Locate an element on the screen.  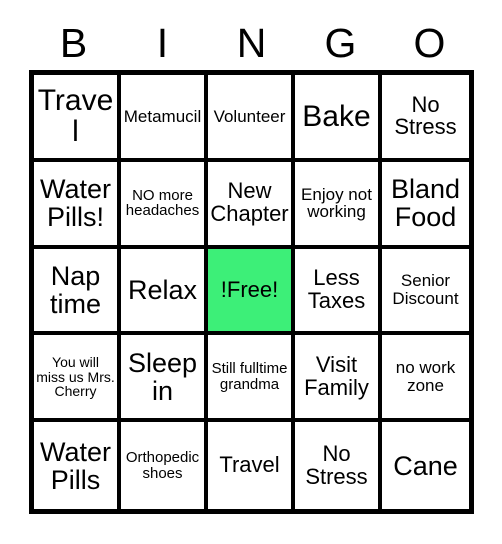
bingo-cell-label: Enjoy not working is located at coordinates (336, 203).